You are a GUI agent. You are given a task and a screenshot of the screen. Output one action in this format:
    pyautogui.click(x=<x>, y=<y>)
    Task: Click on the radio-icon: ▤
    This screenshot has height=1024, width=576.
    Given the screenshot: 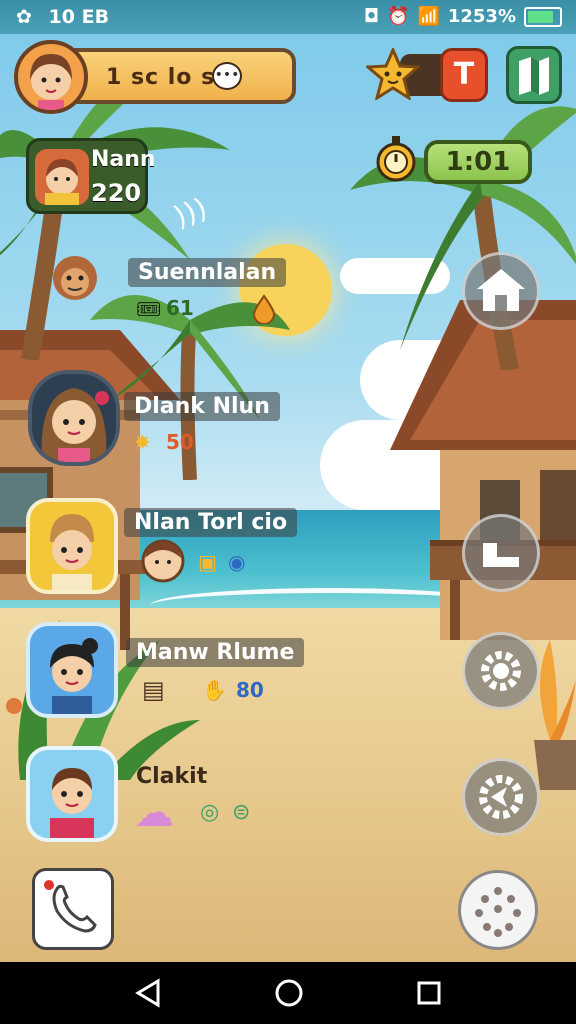 What is the action you would take?
    pyautogui.click(x=153, y=690)
    